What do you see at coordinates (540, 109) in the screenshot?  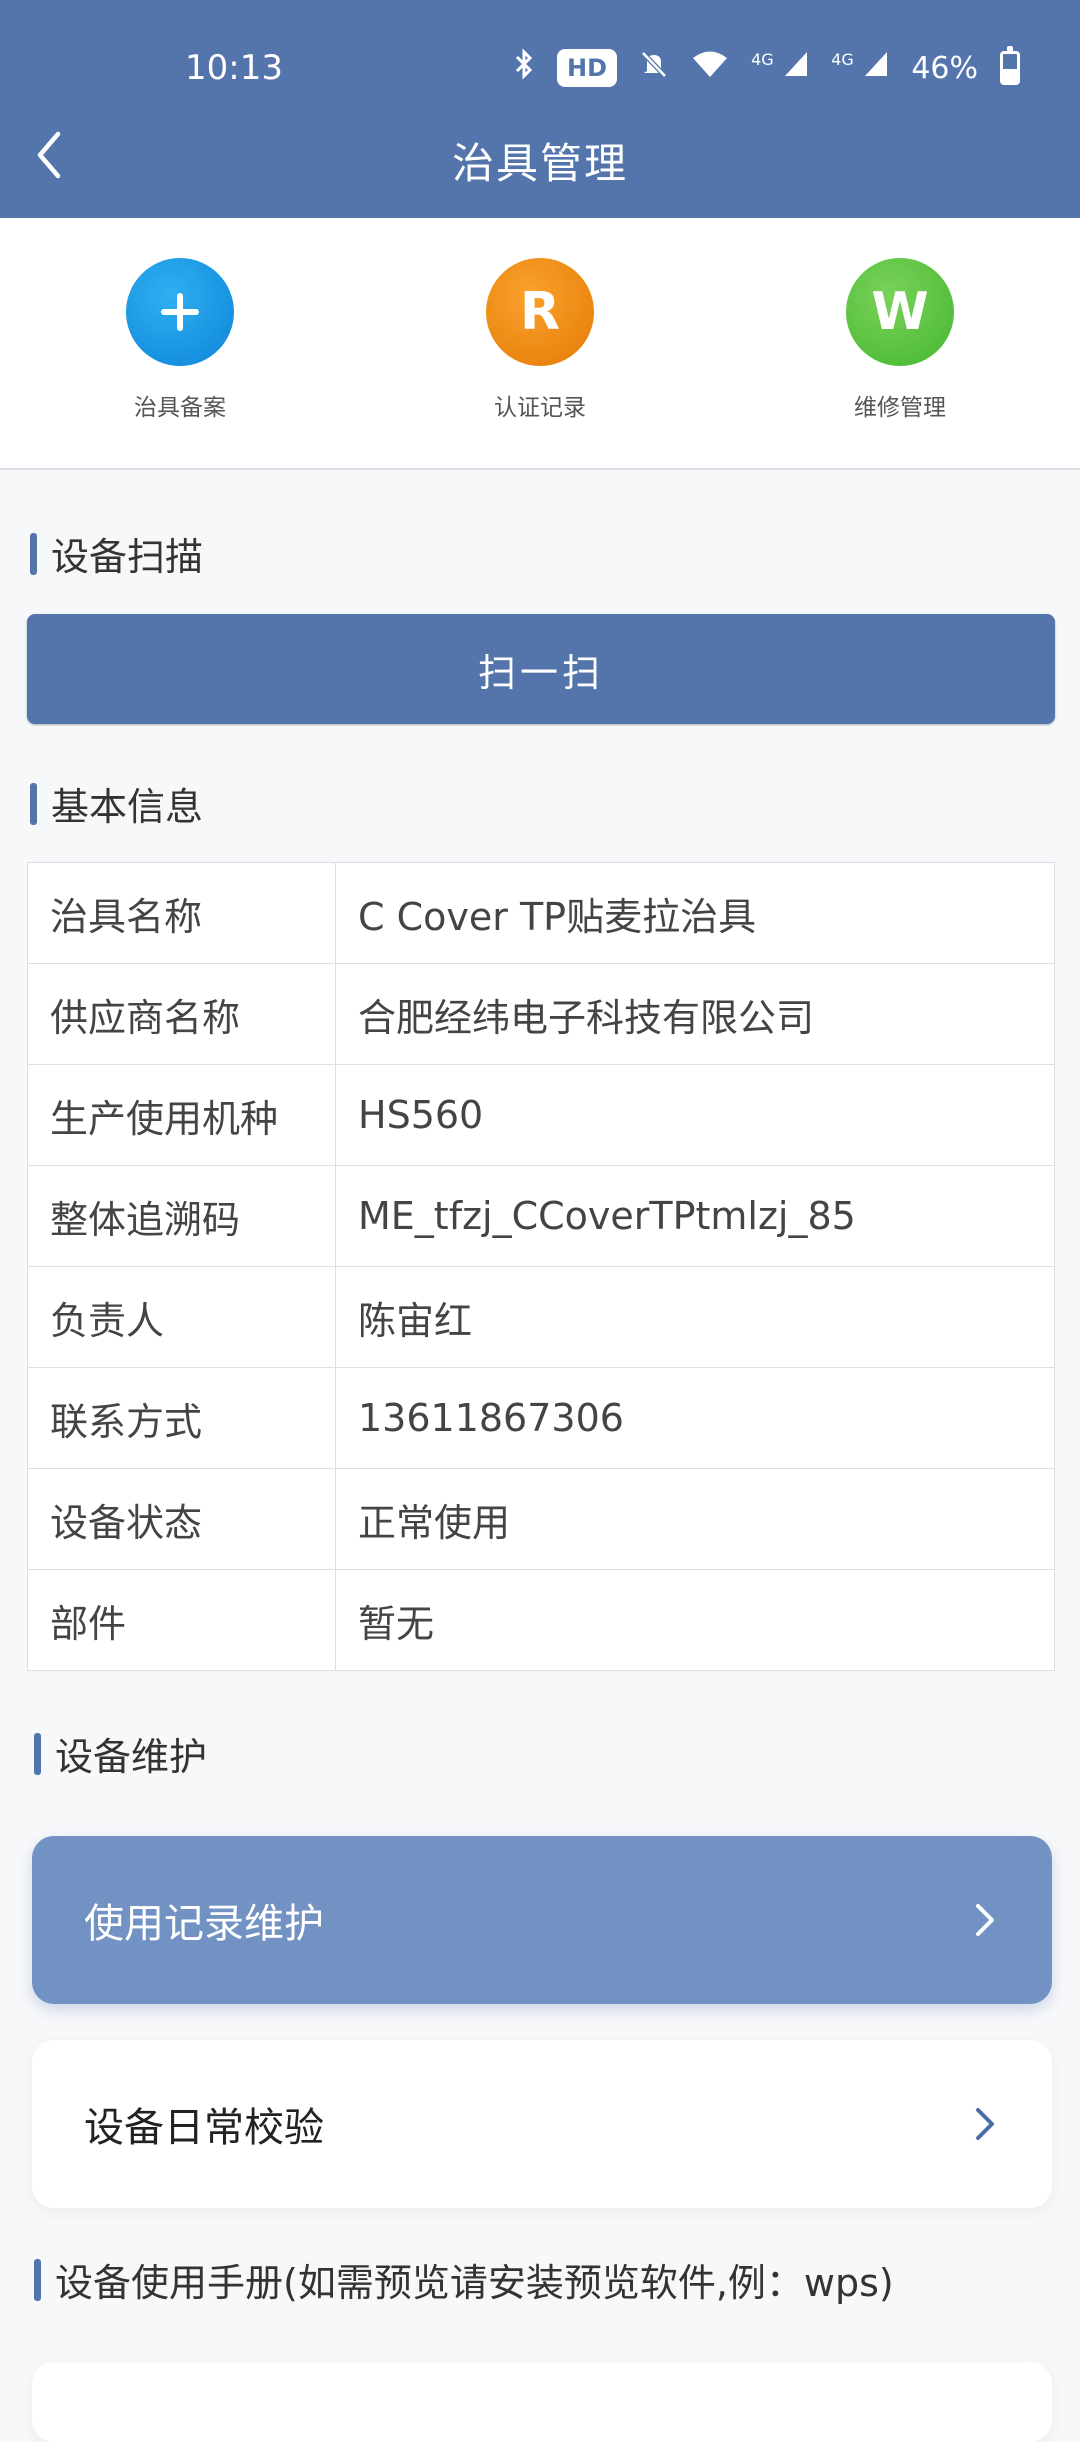 I see `app-header: 10:13 HD 4G 4G 46% 治具管理` at bounding box center [540, 109].